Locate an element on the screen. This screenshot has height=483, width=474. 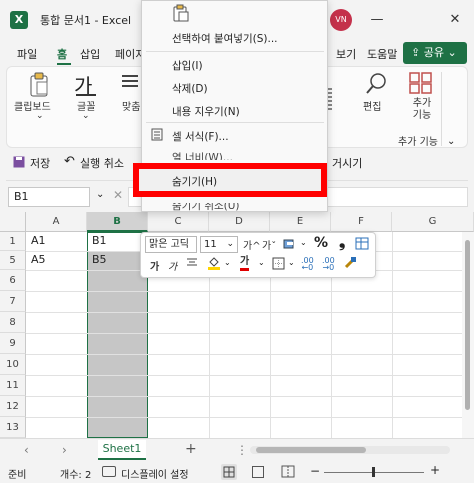
cell-a1: A1 is located at coordinates (37, 241).